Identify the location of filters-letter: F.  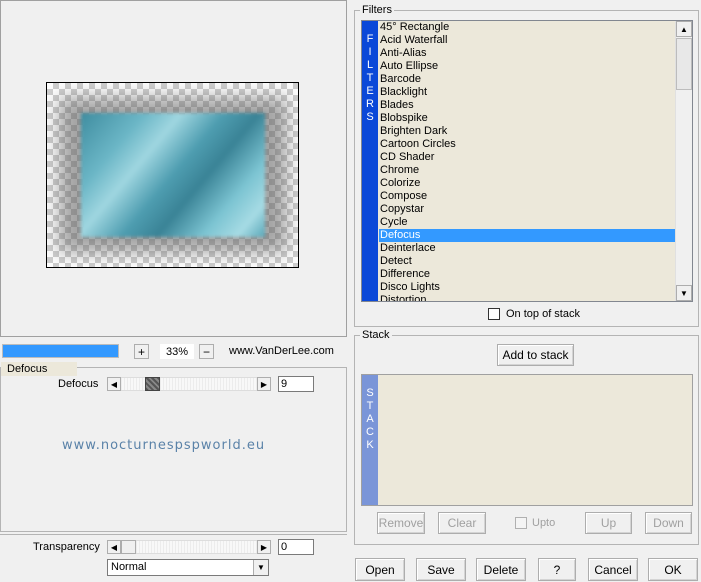
(370, 39).